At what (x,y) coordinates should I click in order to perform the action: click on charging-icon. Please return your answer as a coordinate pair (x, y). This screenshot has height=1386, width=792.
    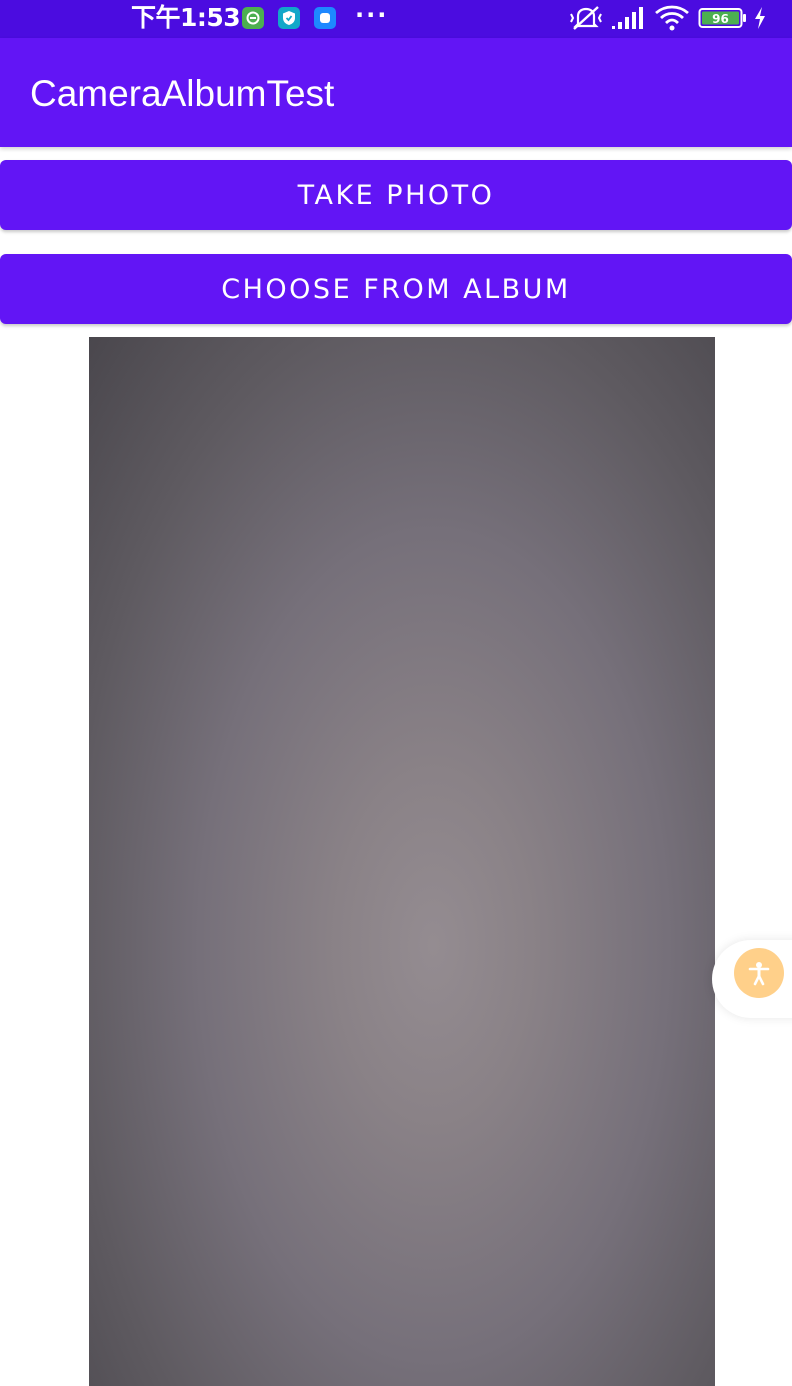
    Looking at the image, I should click on (760, 18).